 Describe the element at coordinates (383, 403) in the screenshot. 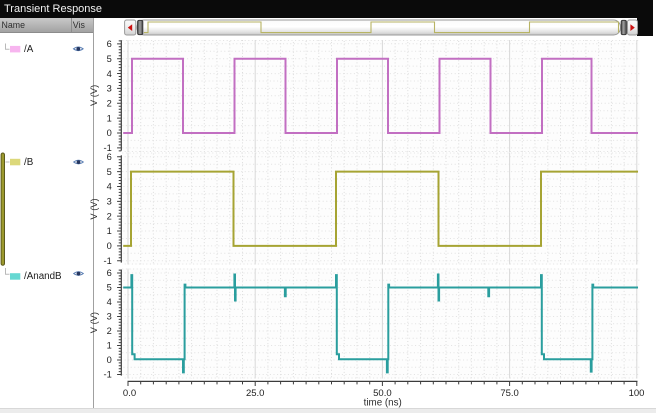

I see `svg-text: time (ns)` at that location.